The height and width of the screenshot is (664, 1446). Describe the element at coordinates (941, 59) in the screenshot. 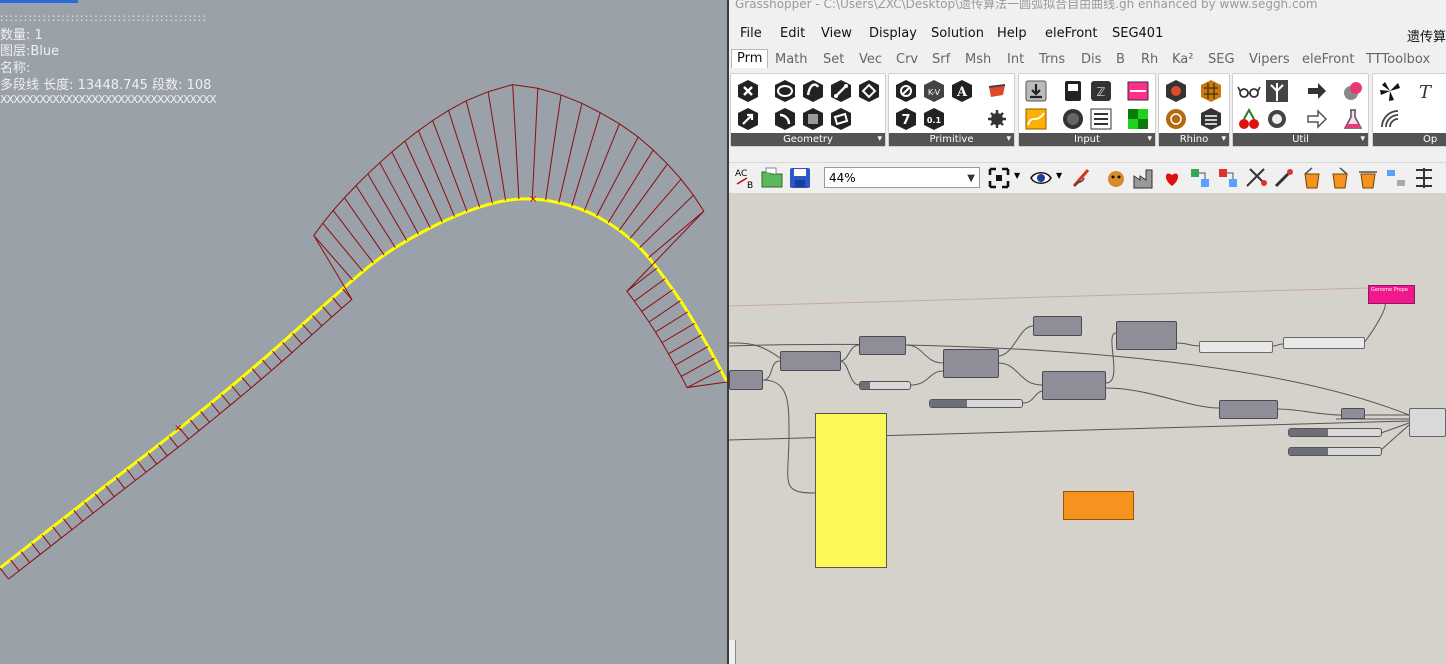

I see `tab-srf: Srf` at that location.